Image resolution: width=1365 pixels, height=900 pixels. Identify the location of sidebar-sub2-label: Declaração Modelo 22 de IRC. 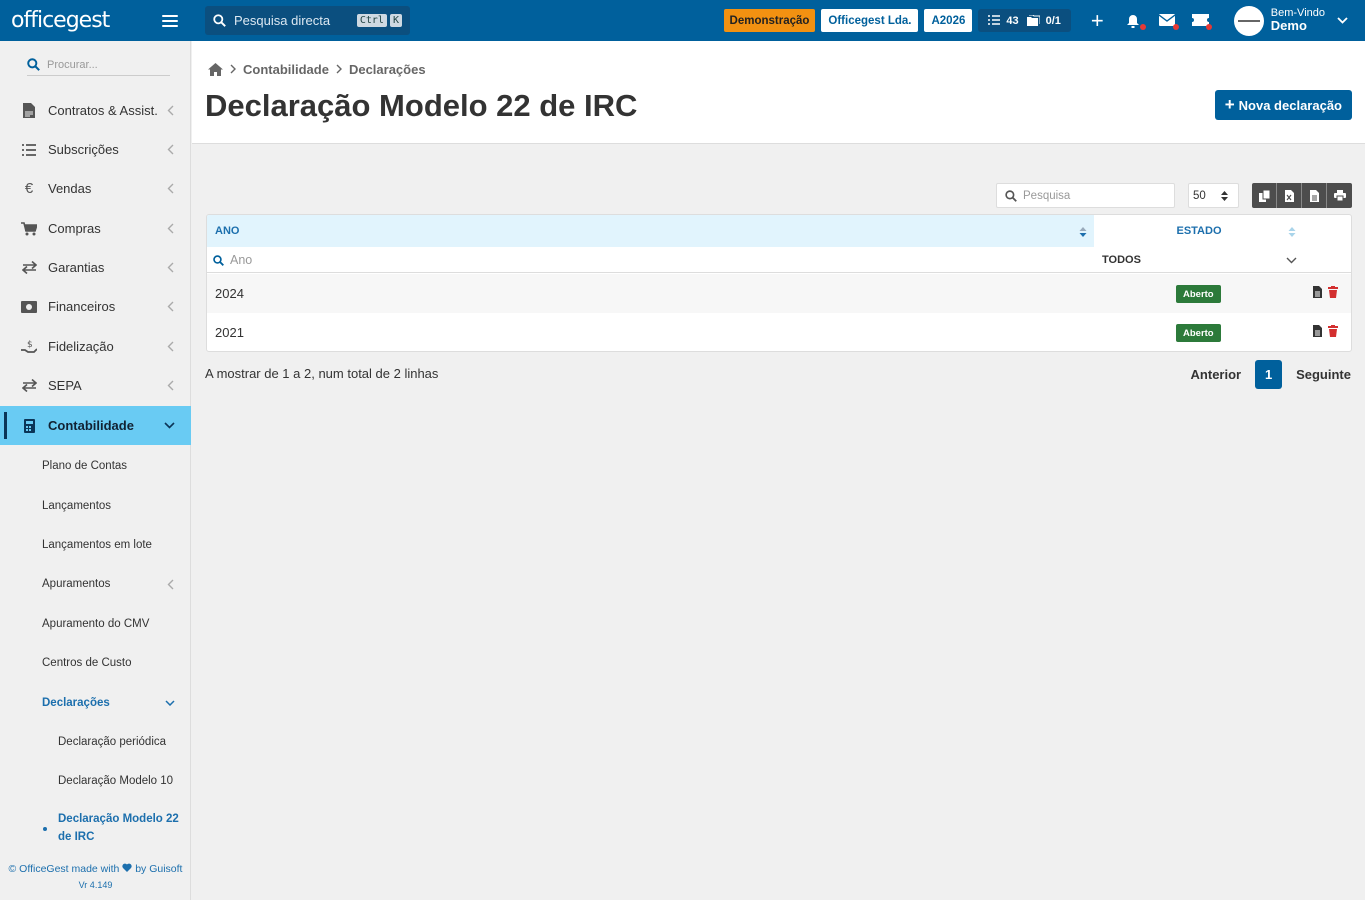
(118, 828).